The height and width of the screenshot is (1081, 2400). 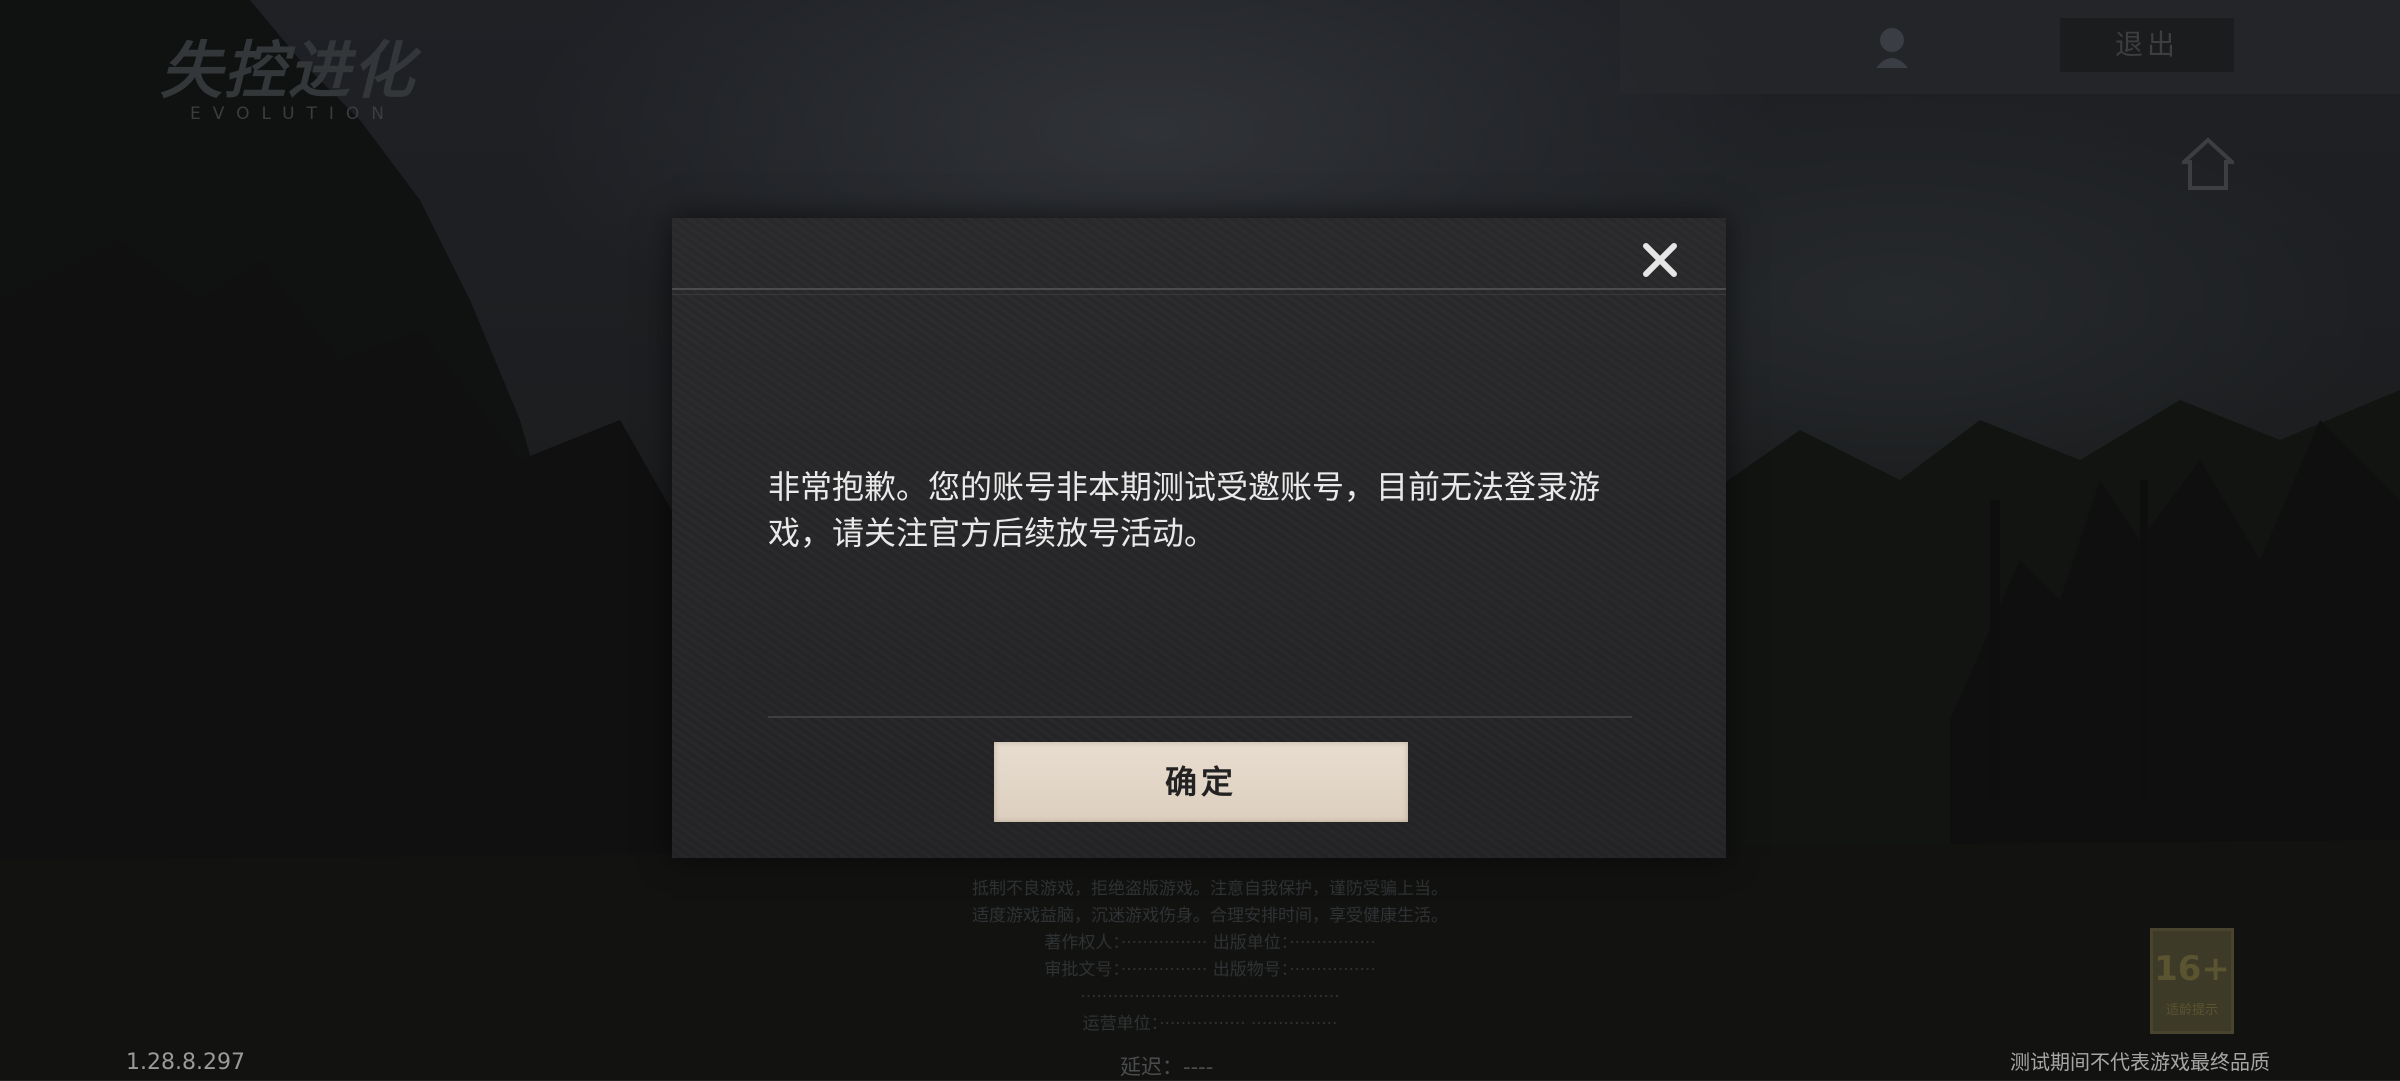 What do you see at coordinates (2192, 969) in the screenshot?
I see `age-rating-number: 16+` at bounding box center [2192, 969].